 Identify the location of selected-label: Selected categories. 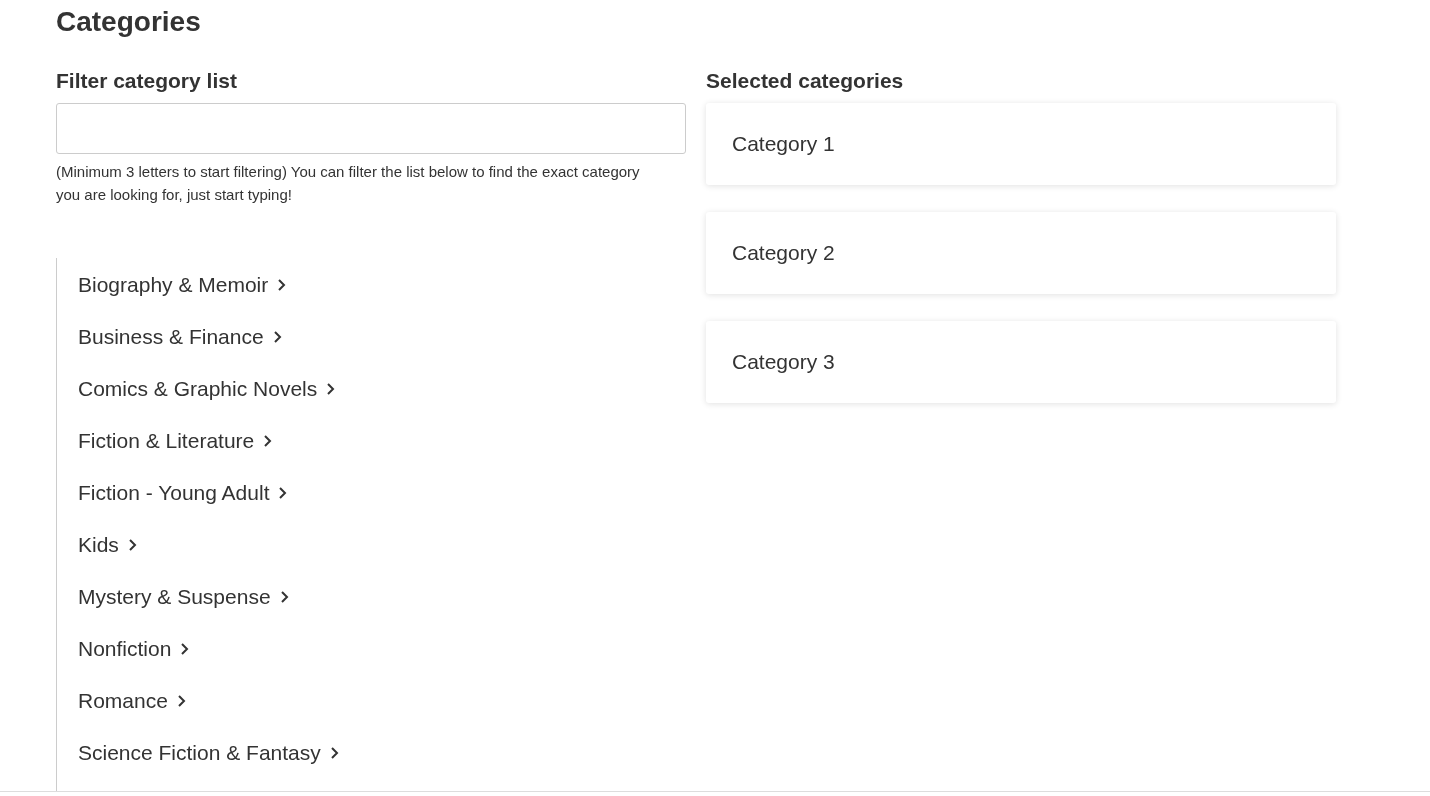
(805, 81).